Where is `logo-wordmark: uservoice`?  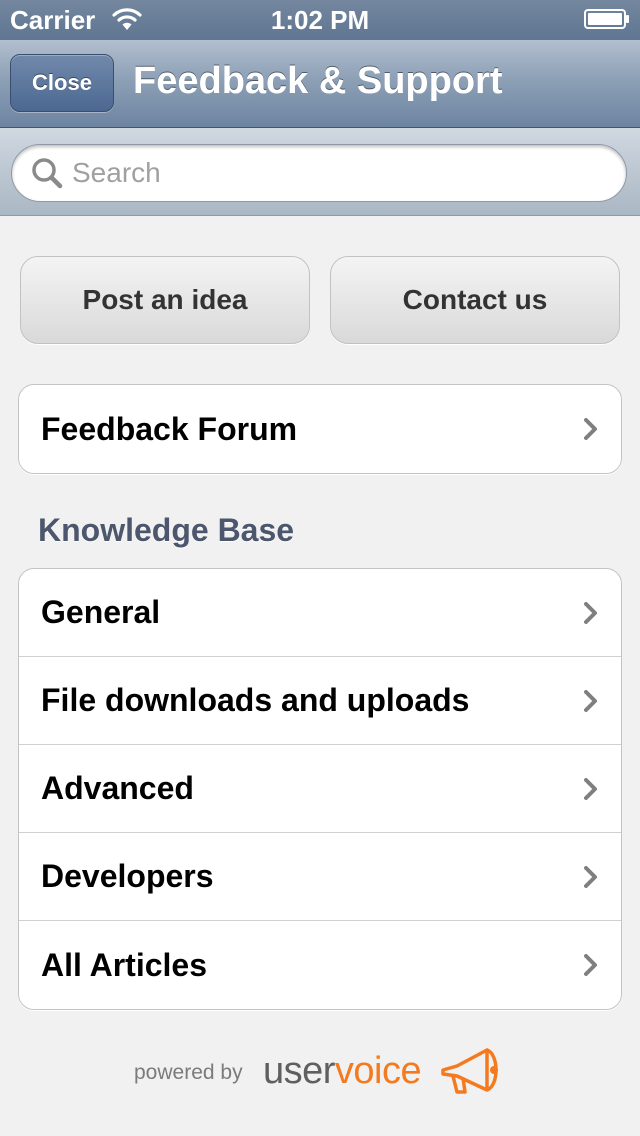 logo-wordmark: uservoice is located at coordinates (342, 1071).